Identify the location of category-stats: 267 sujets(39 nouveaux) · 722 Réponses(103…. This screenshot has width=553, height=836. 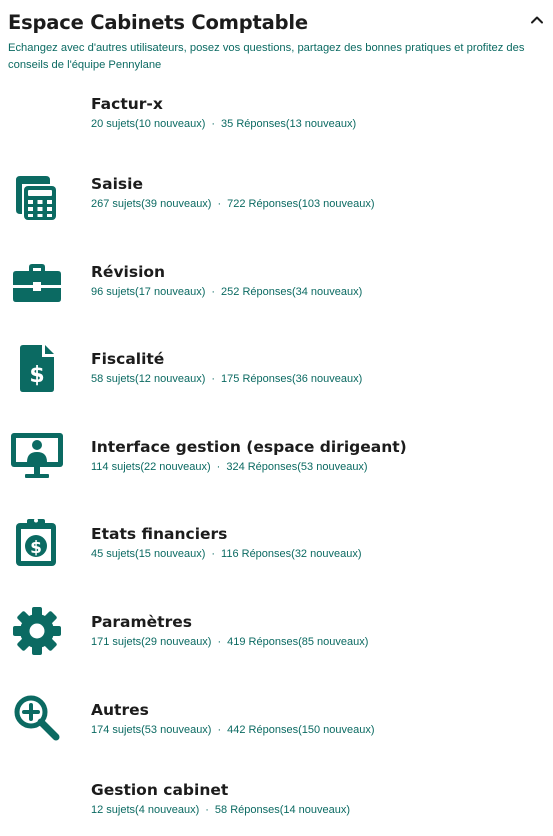
(233, 204).